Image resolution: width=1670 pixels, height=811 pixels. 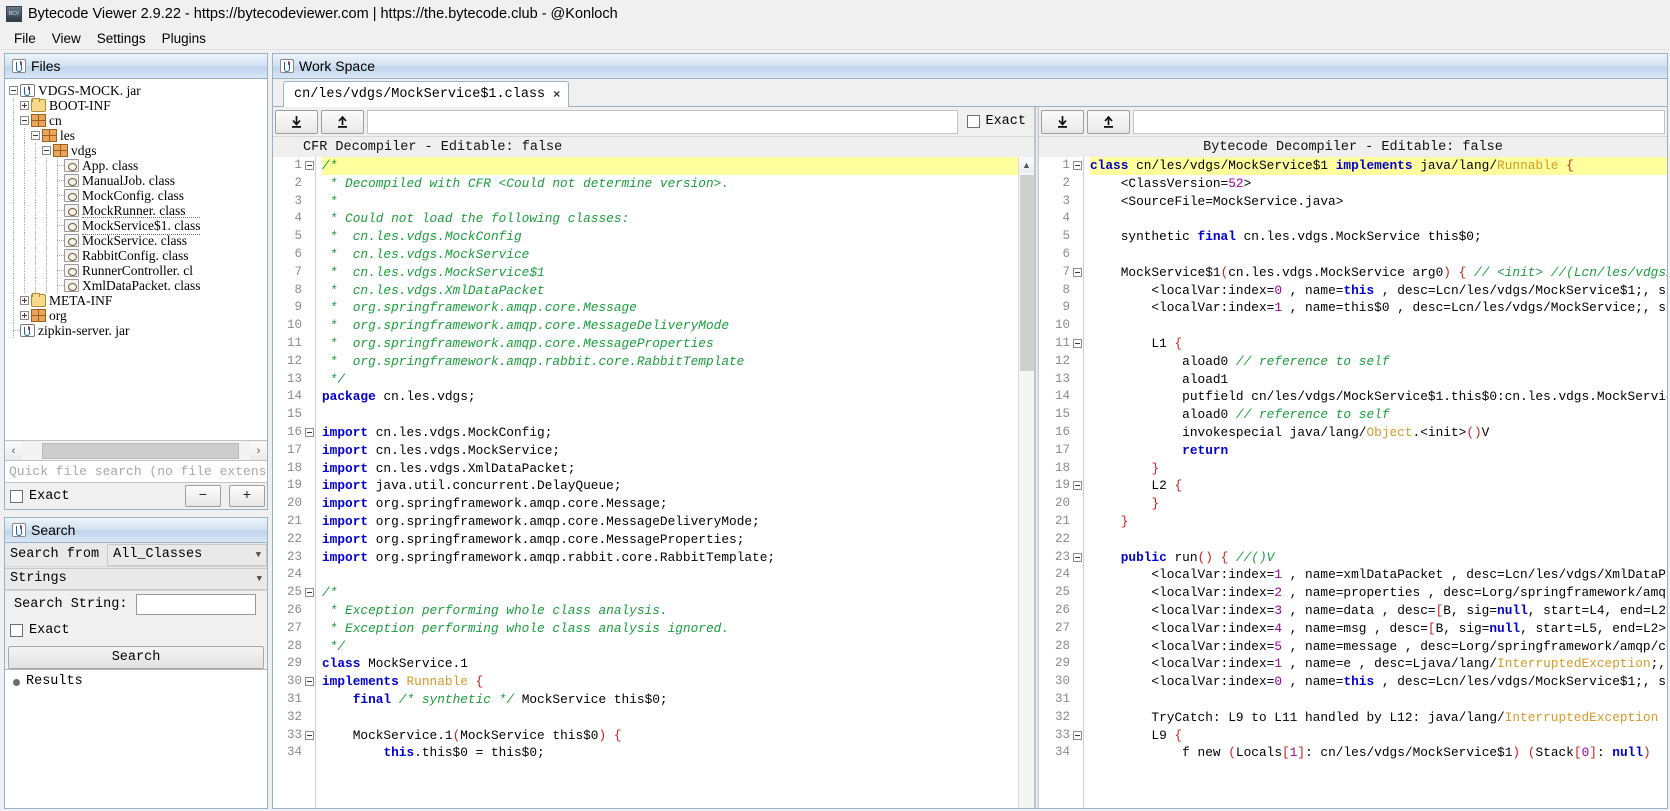 I want to click on tree-indent-guide, so click(x=14, y=315).